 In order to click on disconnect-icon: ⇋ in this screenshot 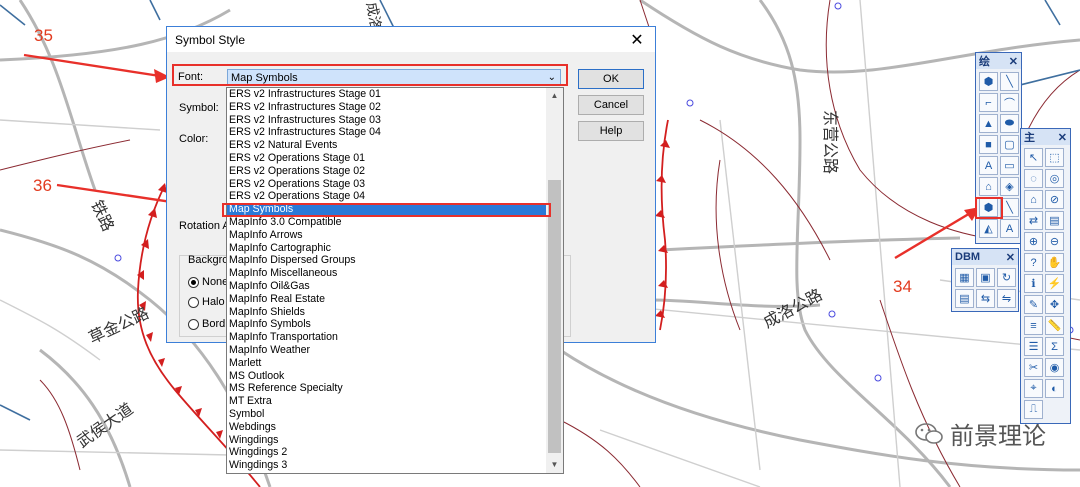, I will do `click(1006, 298)`.